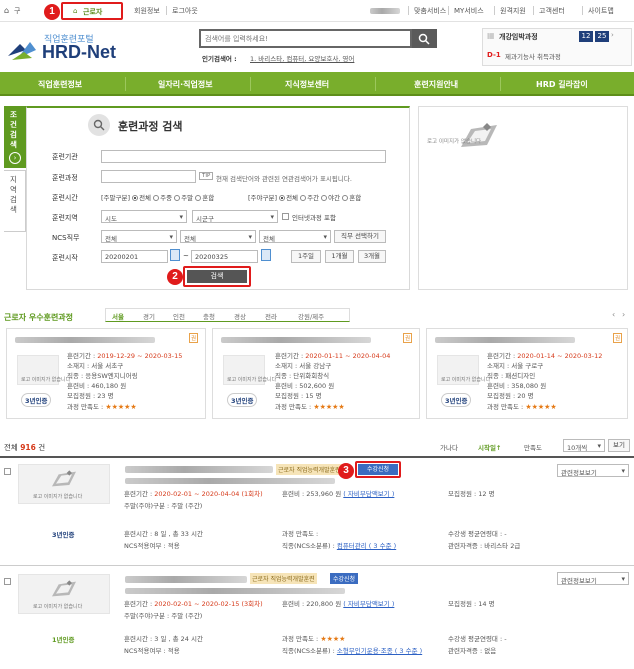  Describe the element at coordinates (469, 11) in the screenshot. I see `link-my-service: MY서비스` at that location.